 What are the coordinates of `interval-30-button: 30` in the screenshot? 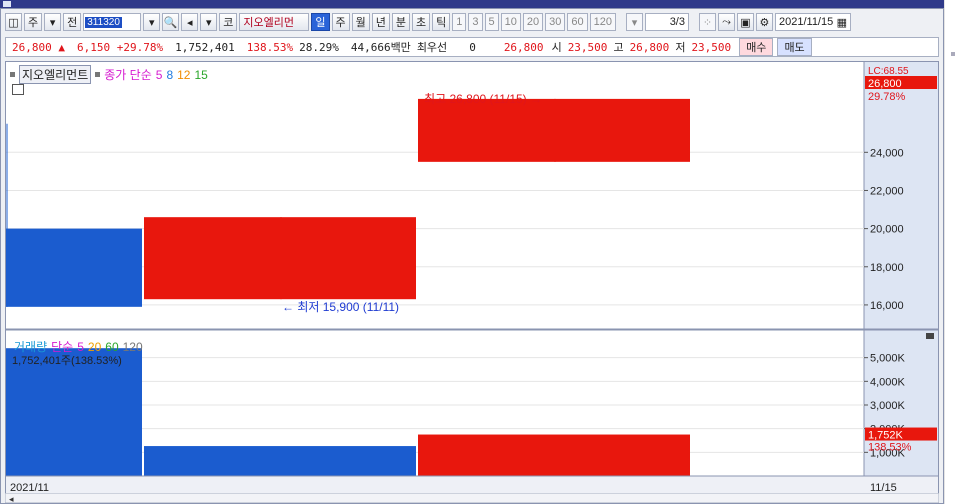 It's located at (555, 22).